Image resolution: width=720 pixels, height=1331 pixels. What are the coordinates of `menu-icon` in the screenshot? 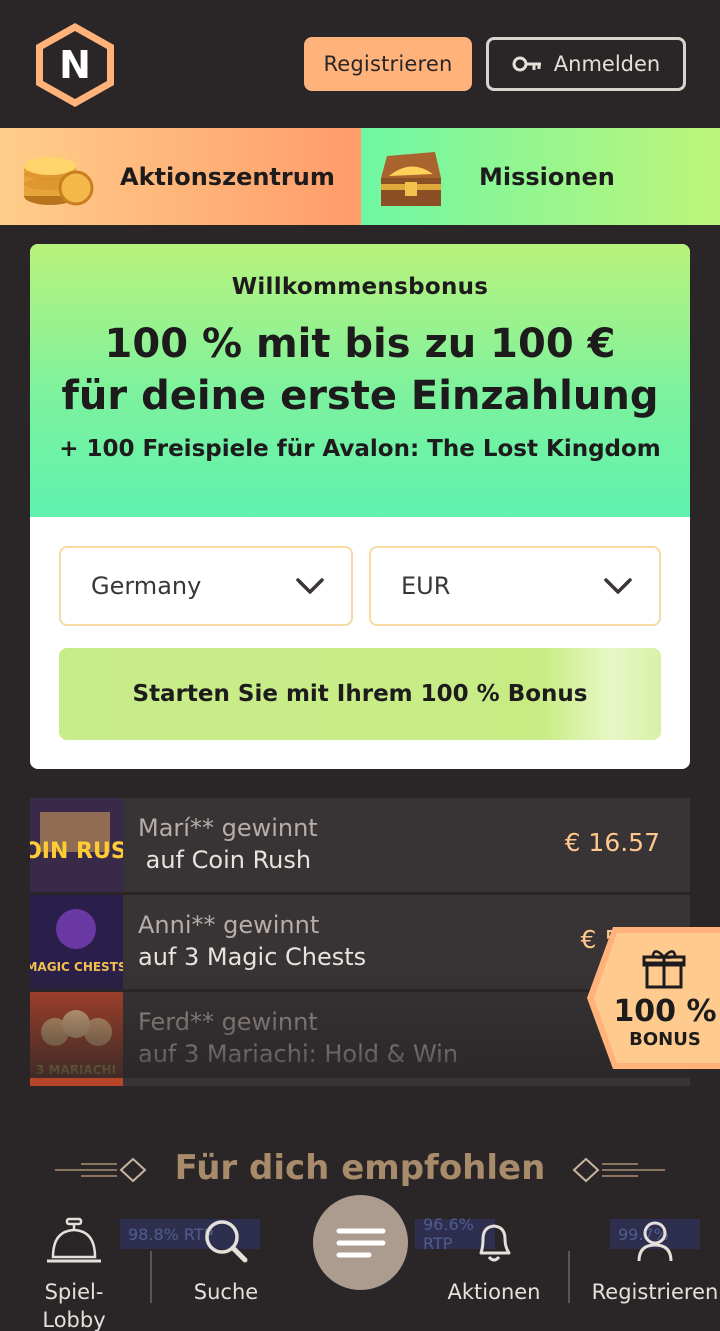 It's located at (360, 1242).